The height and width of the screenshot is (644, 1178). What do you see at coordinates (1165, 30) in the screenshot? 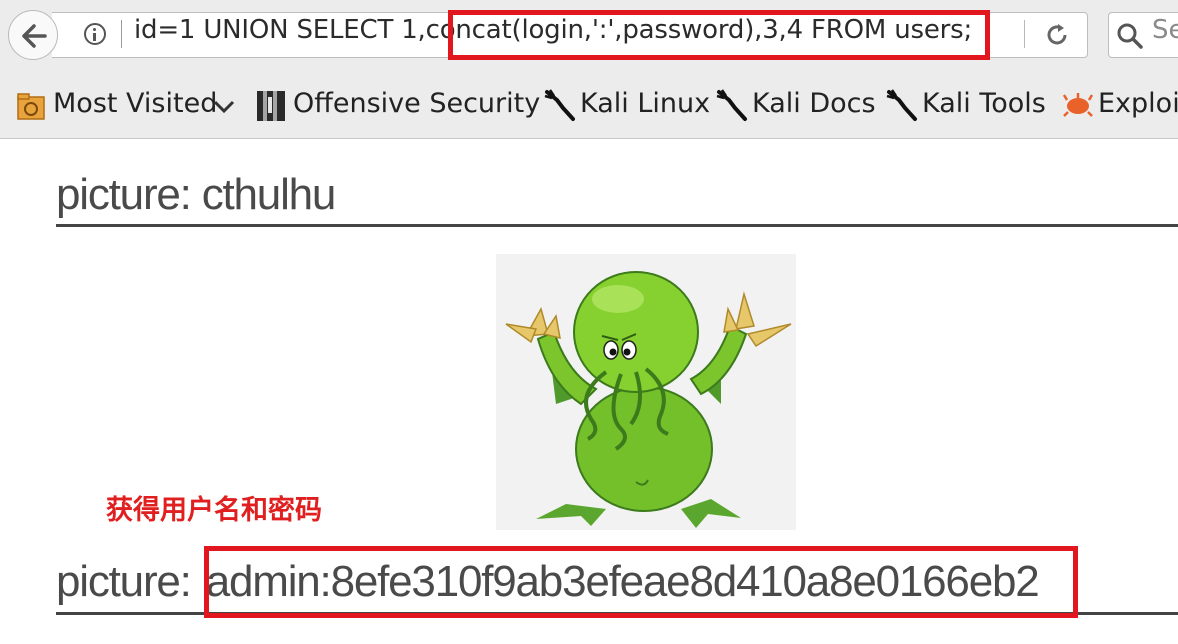
I see `search-placeholder: Se` at bounding box center [1165, 30].